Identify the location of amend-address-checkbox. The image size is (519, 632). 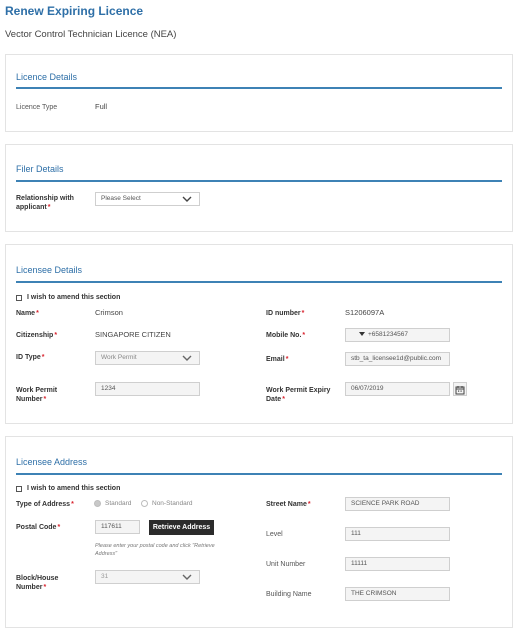
(19, 489).